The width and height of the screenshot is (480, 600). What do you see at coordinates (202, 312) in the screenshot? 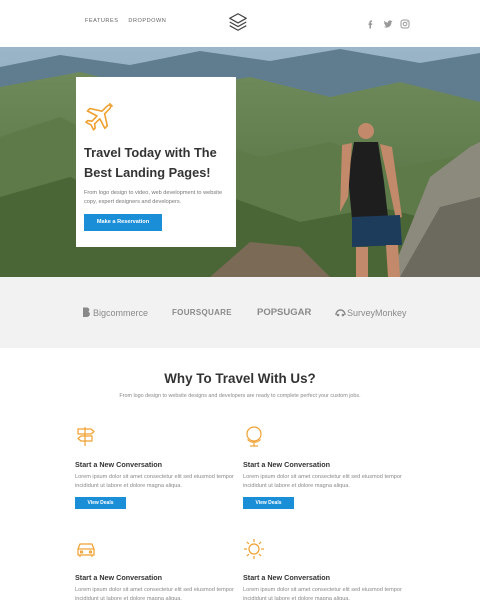
I see `foursquare-logo: FOURSQUARE` at bounding box center [202, 312].